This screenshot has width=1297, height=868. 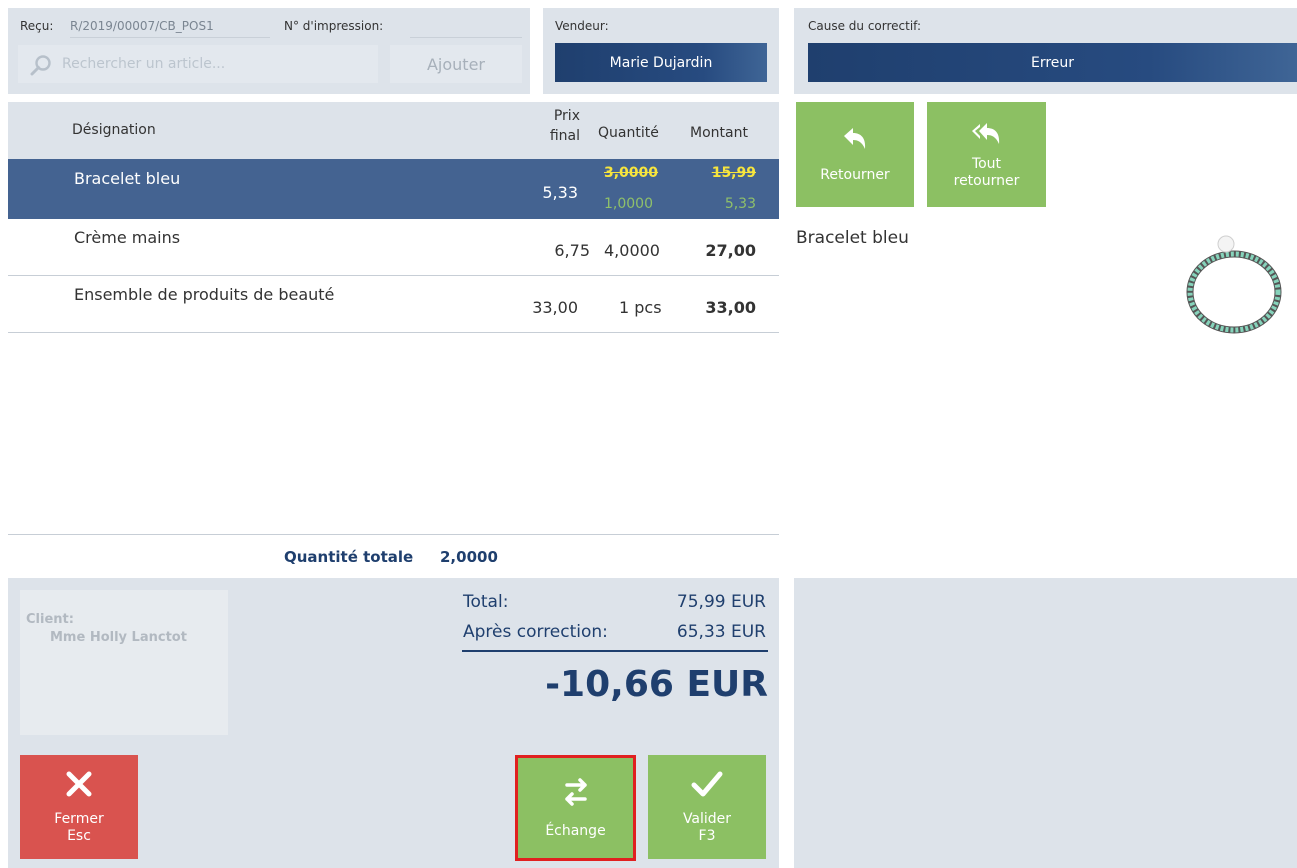 I want to click on exchange-button: Échange, so click(x=575, y=808).